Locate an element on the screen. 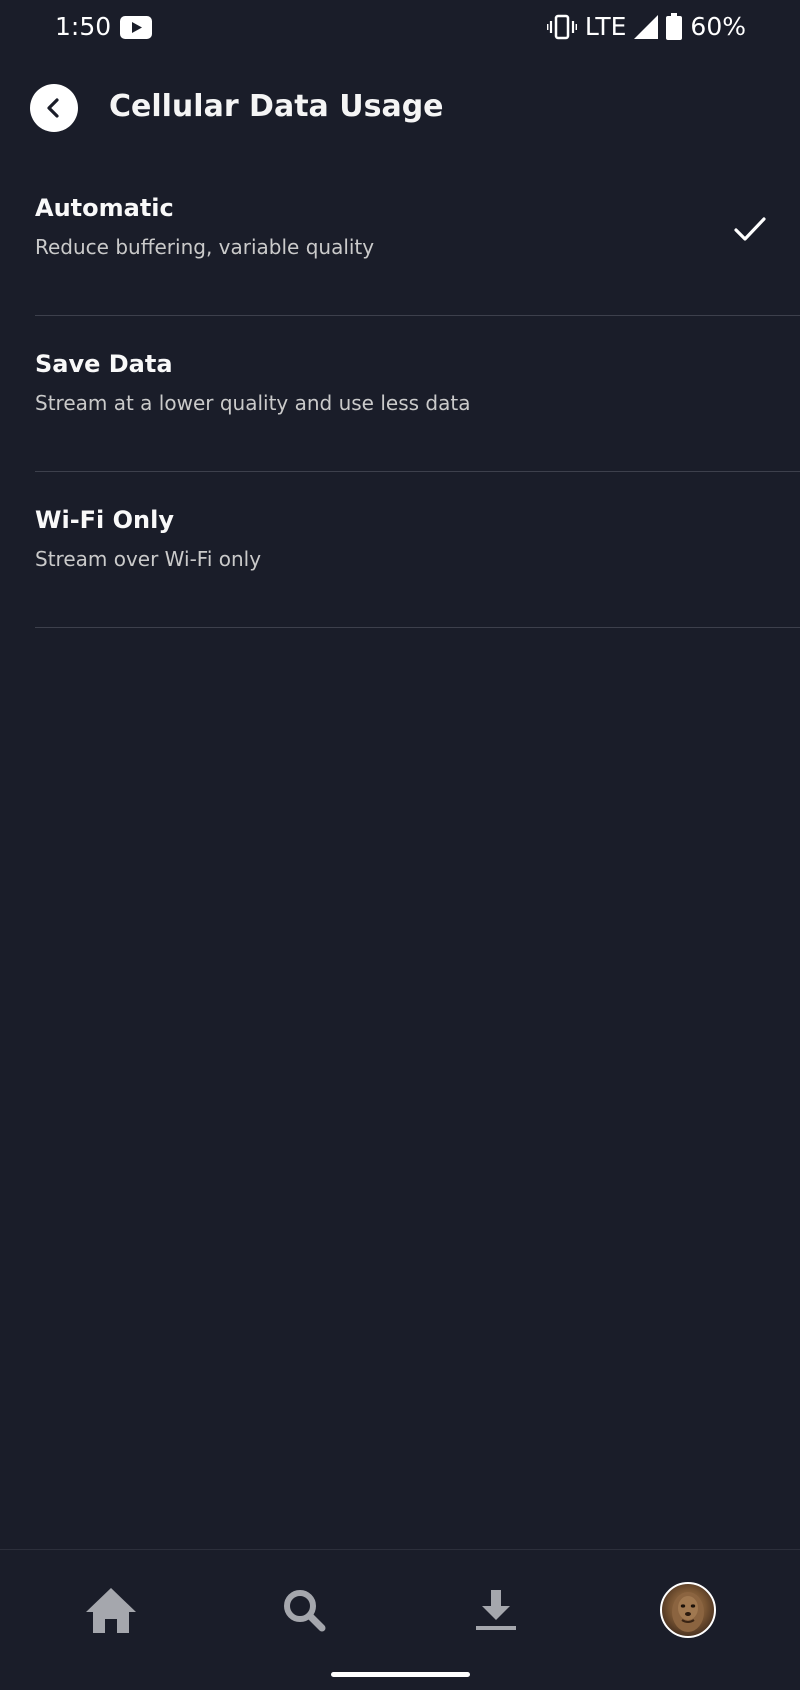 Image resolution: width=800 pixels, height=1690 pixels. option-title: Wi-Fi Only is located at coordinates (104, 520).